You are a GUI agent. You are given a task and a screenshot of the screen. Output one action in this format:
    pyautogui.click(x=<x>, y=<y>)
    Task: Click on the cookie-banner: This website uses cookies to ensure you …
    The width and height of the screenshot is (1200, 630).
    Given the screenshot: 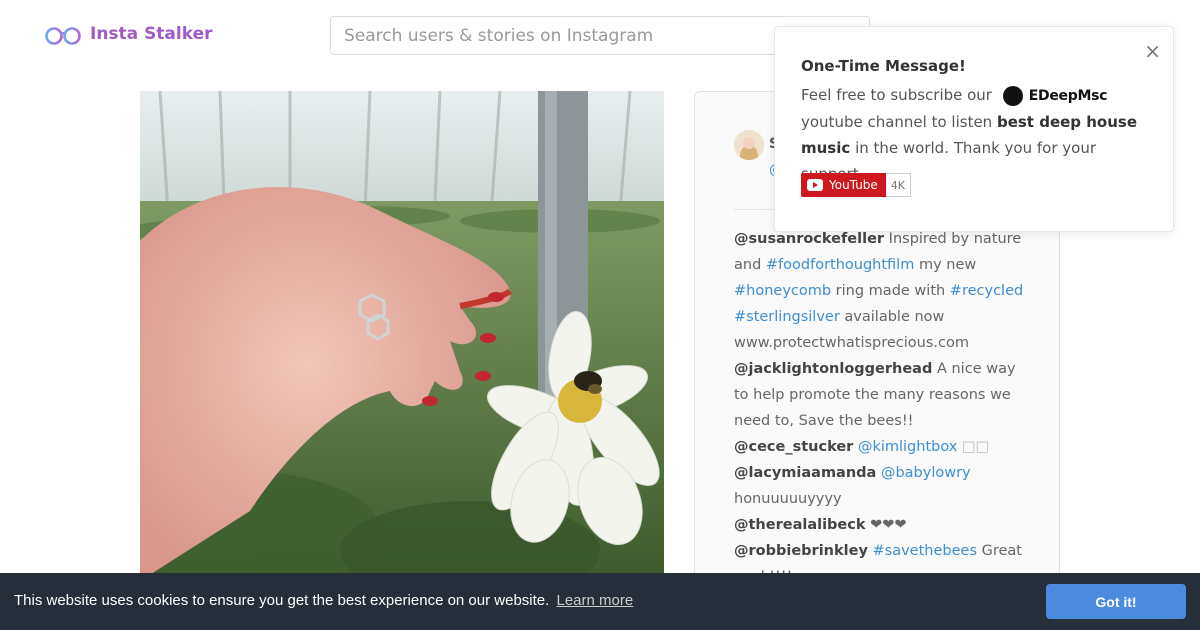 What is the action you would take?
    pyautogui.click(x=600, y=601)
    